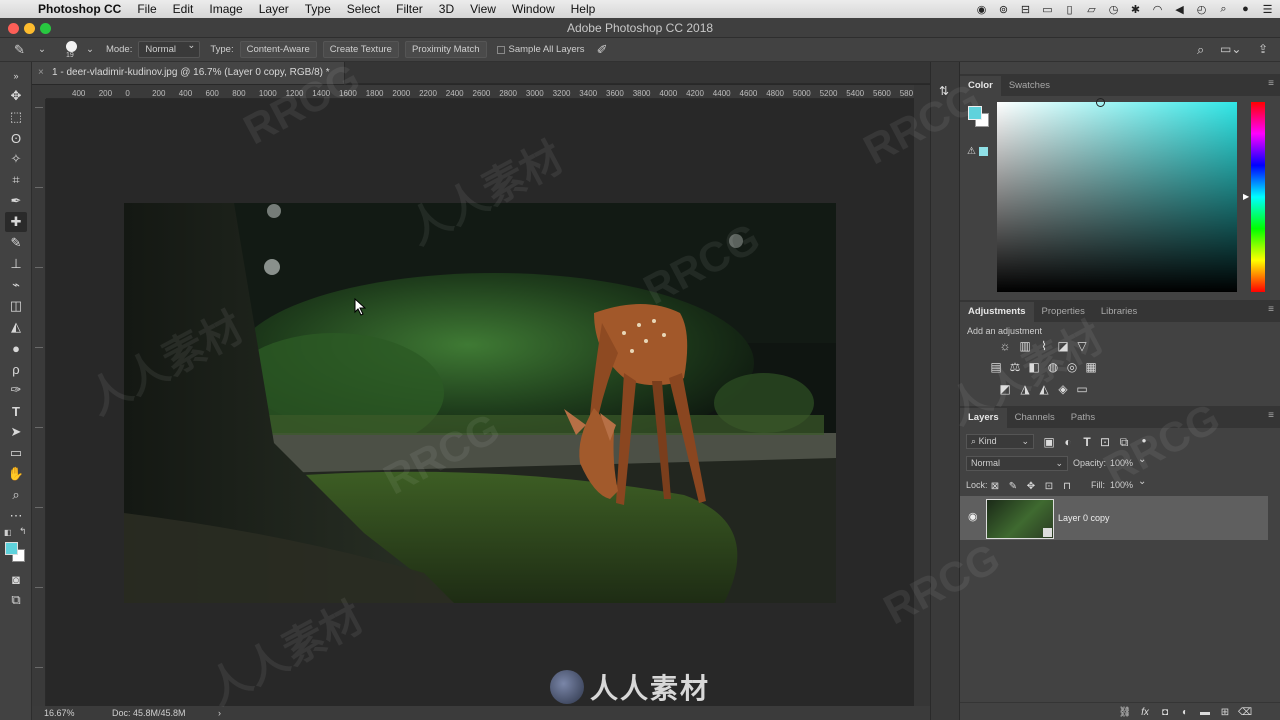  Describe the element at coordinates (1105, 442) in the screenshot. I see `filter-shape-layers-icon: ⊡` at that location.